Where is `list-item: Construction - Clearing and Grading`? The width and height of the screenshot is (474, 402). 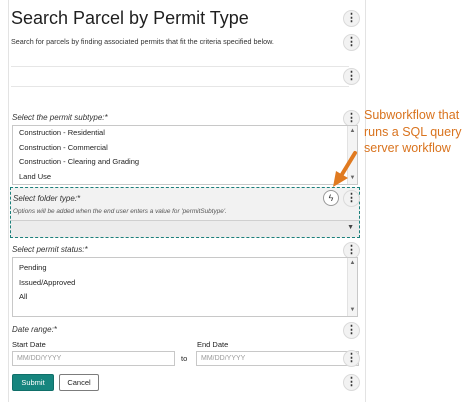
list-item: Construction - Clearing and Grading is located at coordinates (185, 162).